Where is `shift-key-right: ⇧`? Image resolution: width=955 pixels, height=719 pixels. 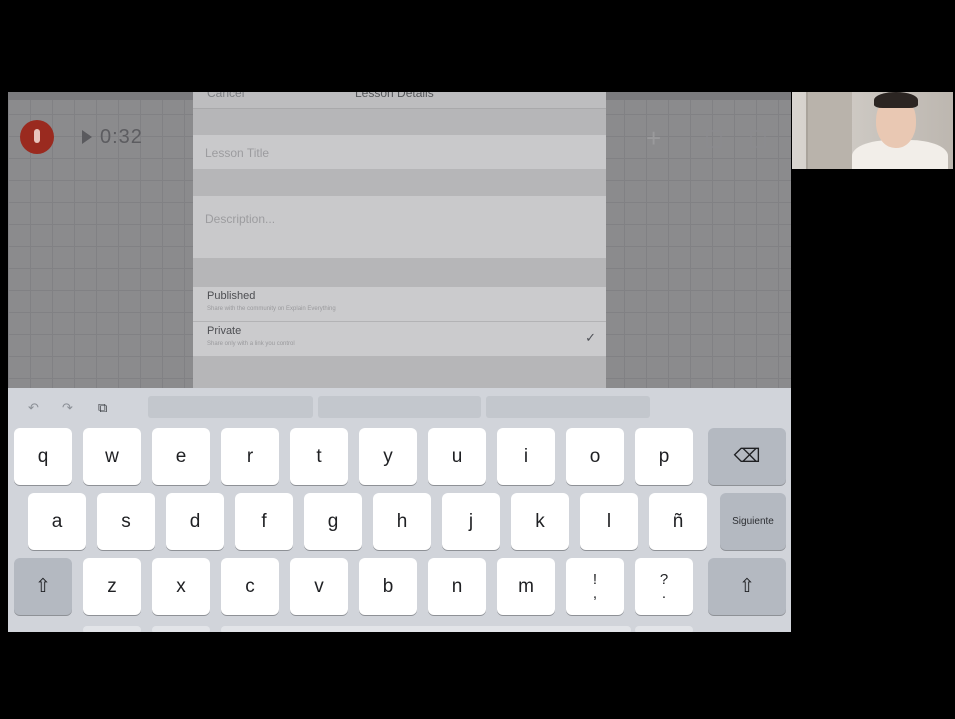
shift-key-right: ⇧ is located at coordinates (747, 586).